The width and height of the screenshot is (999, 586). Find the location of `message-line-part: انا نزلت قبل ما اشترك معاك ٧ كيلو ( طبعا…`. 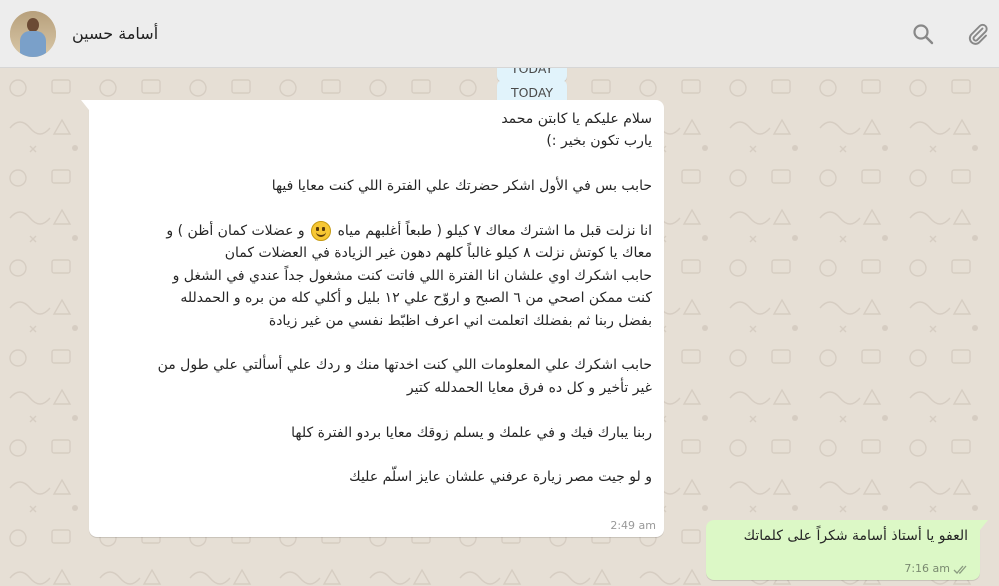

message-line-part: انا نزلت قبل ما اشترك معاك ٧ كيلو ( طبعا… is located at coordinates (494, 231).